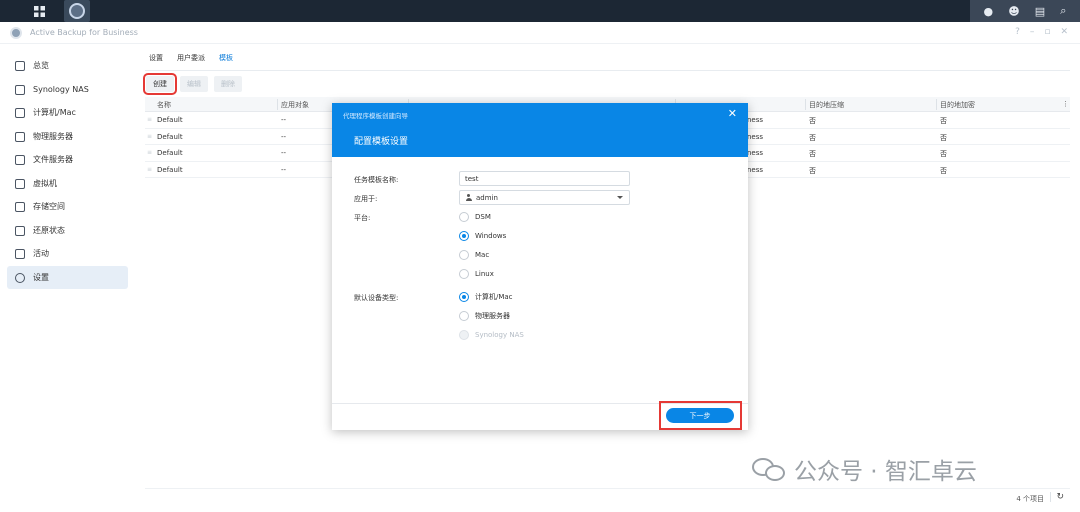  I want to click on platform-label: 平台:, so click(362, 218).